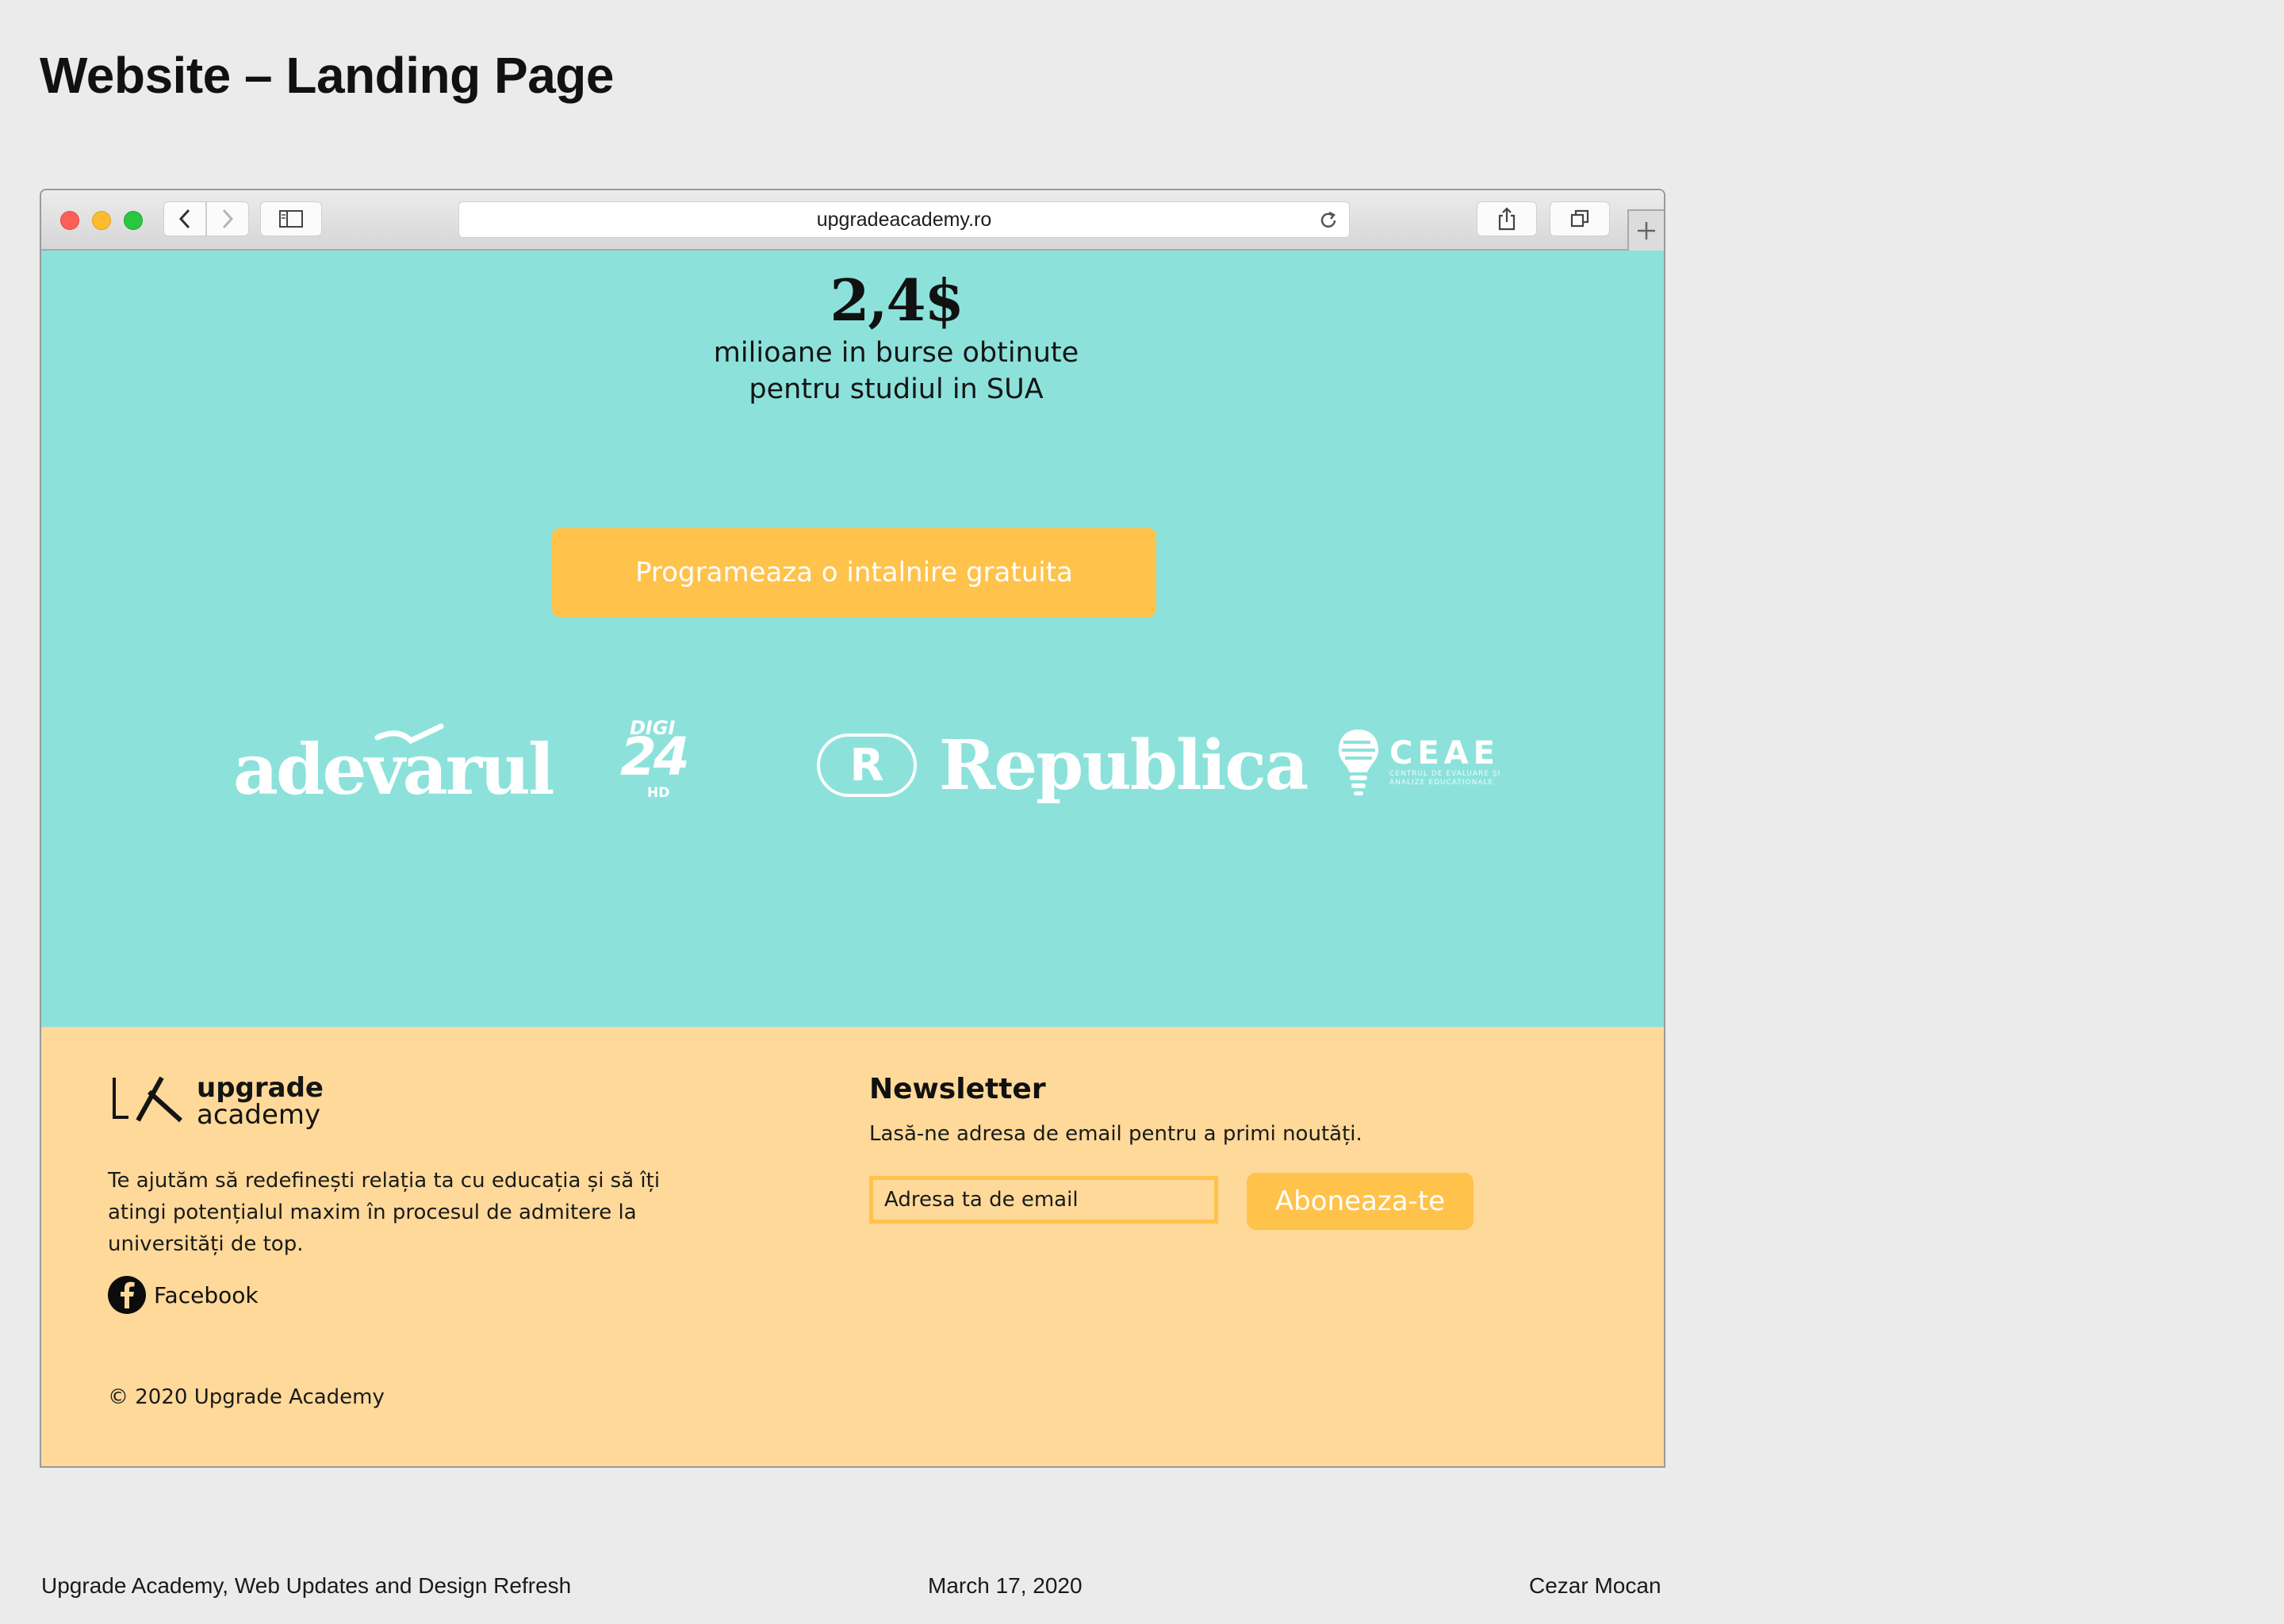  What do you see at coordinates (148, 1099) in the screenshot?
I see `upgrade-academy-logo-icon` at bounding box center [148, 1099].